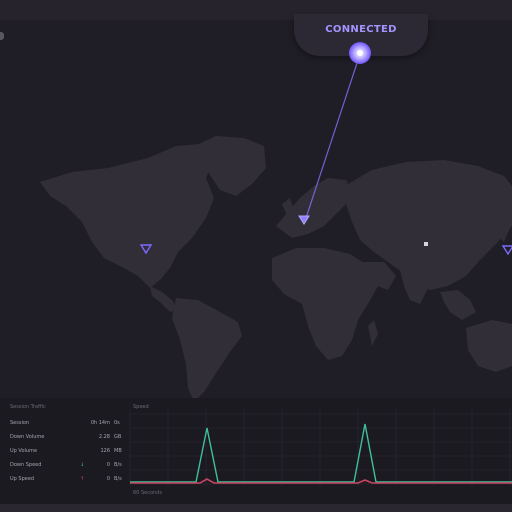 The height and width of the screenshot is (512, 512). I want to click on down-speed-series, so click(321, 453).